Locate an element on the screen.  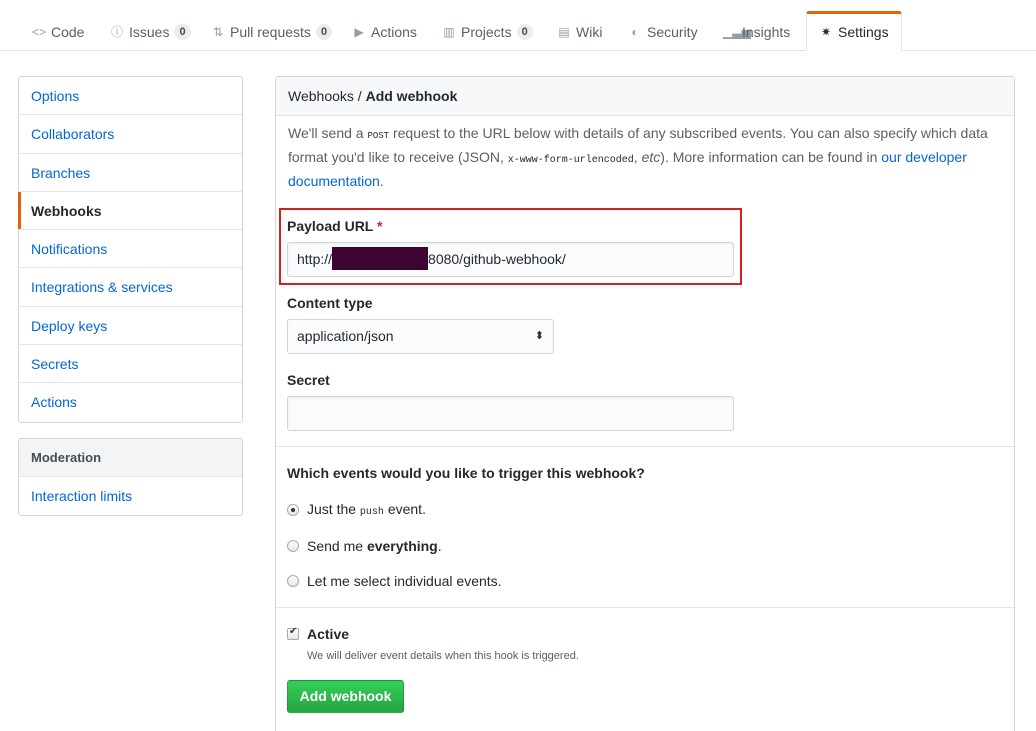
urlencoded-code: x-www-form-urlencoded is located at coordinates (570, 160).